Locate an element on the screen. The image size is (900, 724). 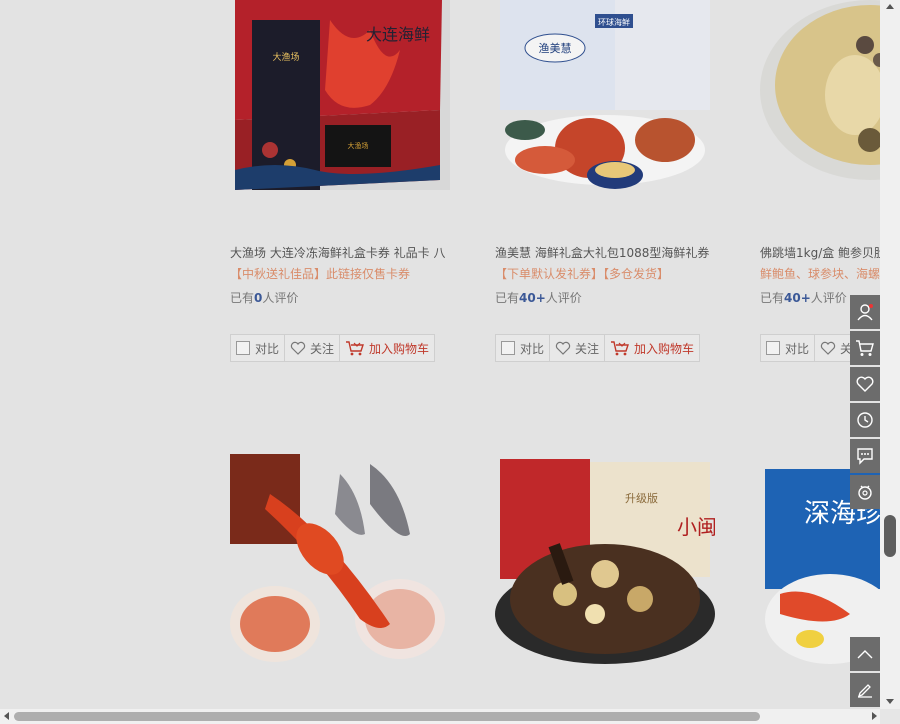
box-tag-text: 环球海鲜 is located at coordinates (614, 22).